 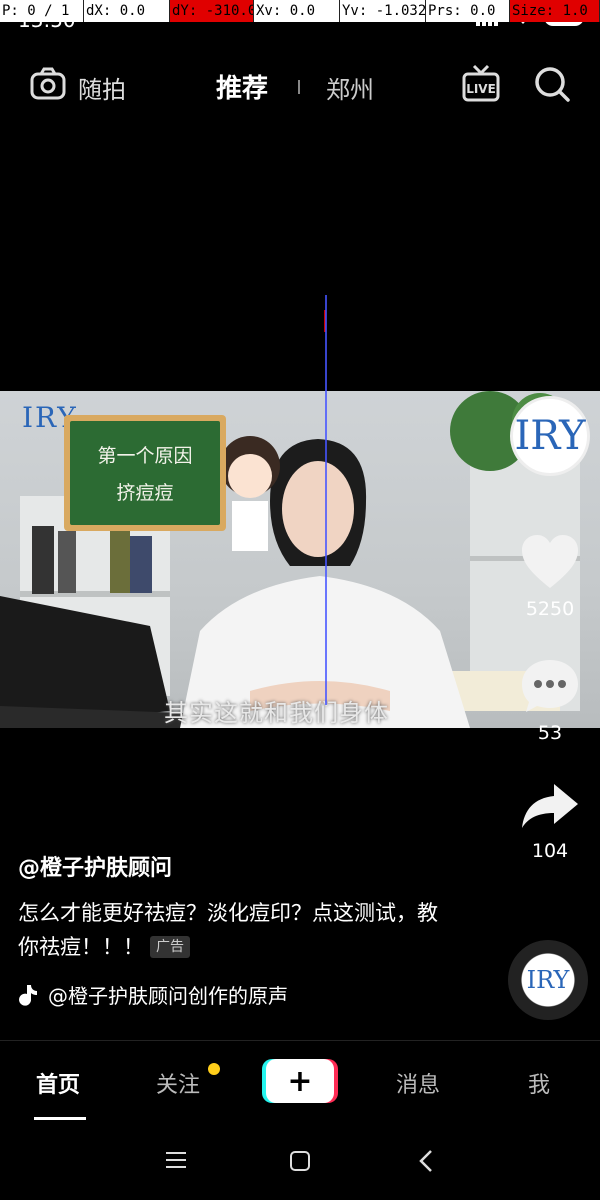 I want to click on tab-follow: 关注, so click(x=178, y=1083).